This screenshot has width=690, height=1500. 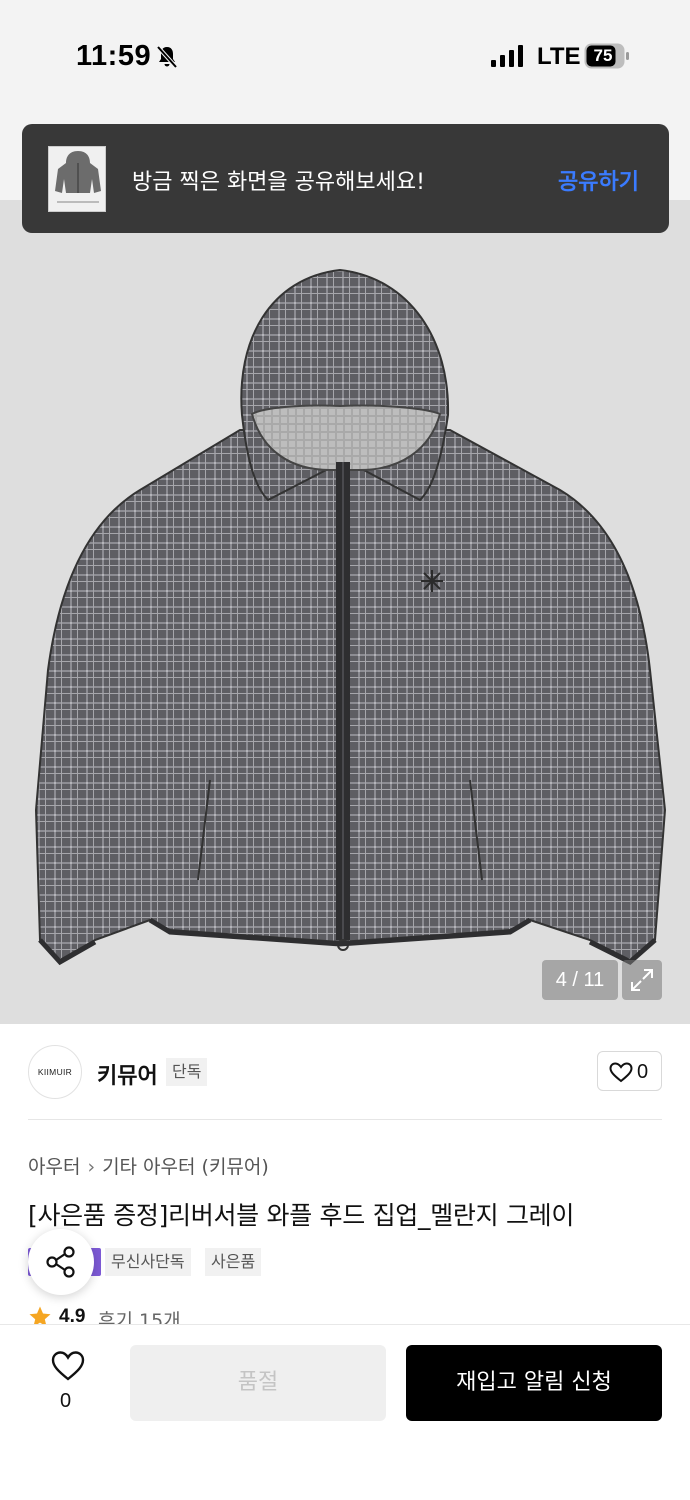 What do you see at coordinates (643, 1072) in the screenshot?
I see `brand-like-count: 0` at bounding box center [643, 1072].